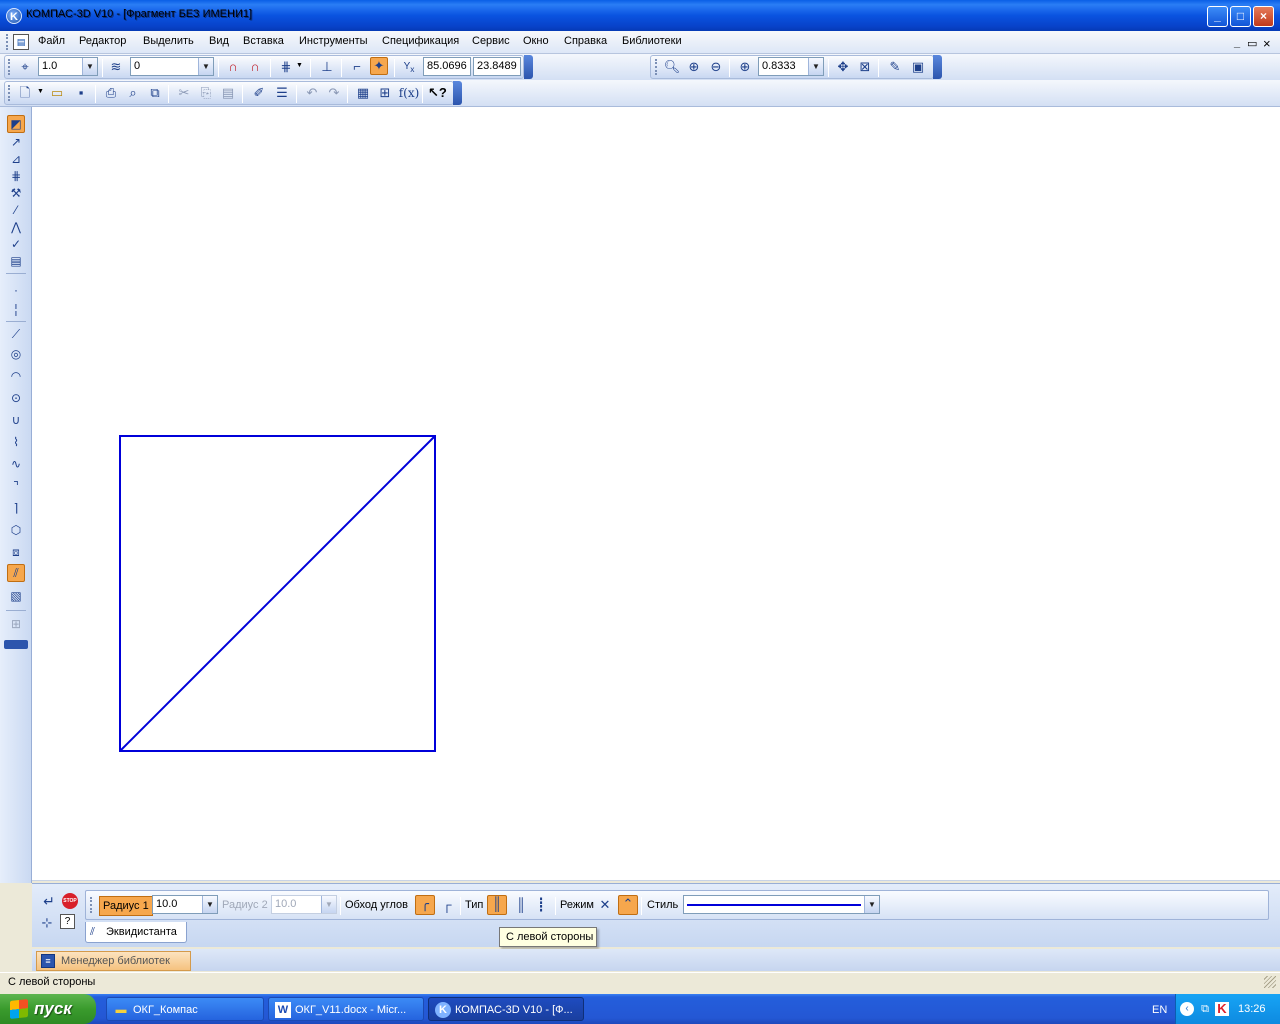  Describe the element at coordinates (1187, 1009) in the screenshot. I see `tray-expand-icon: ‹` at that location.